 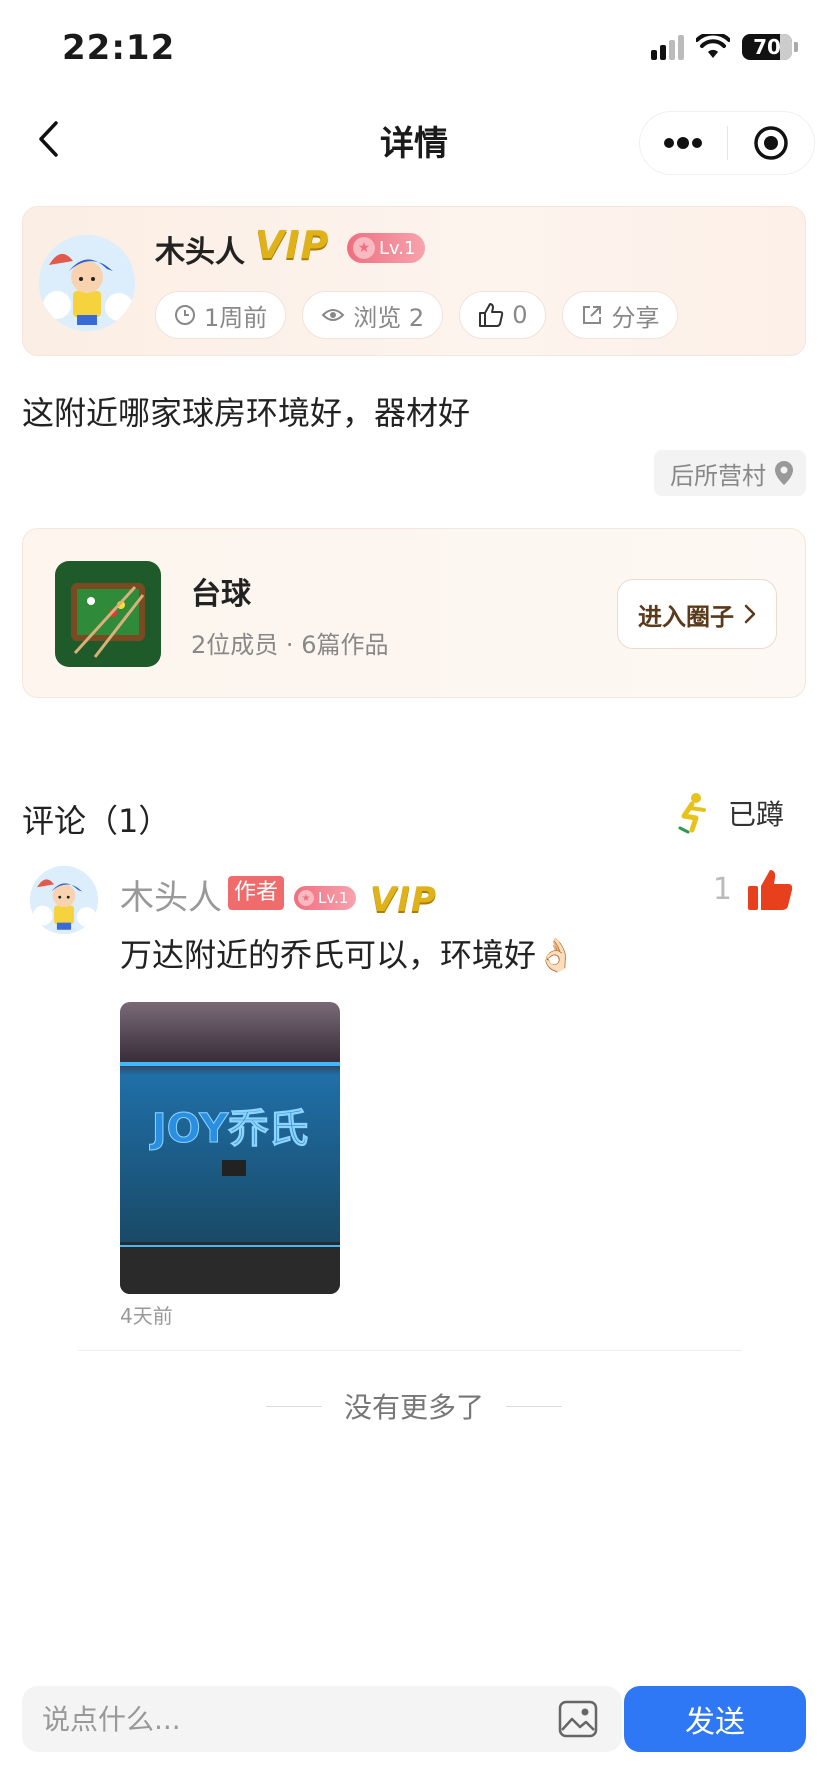 I want to click on status-icons: 70, so click(x=724, y=47).